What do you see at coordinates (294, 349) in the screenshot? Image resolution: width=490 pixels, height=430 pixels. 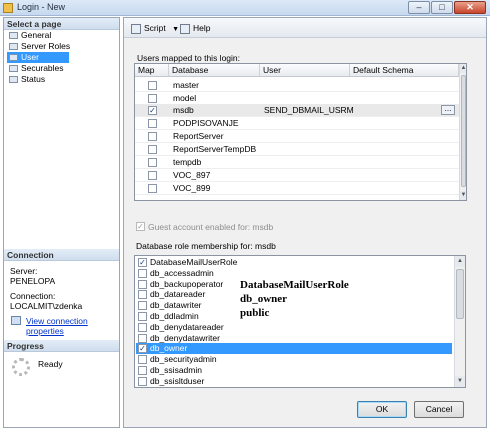 I see `list-item: ✓ db_owner` at bounding box center [294, 349].